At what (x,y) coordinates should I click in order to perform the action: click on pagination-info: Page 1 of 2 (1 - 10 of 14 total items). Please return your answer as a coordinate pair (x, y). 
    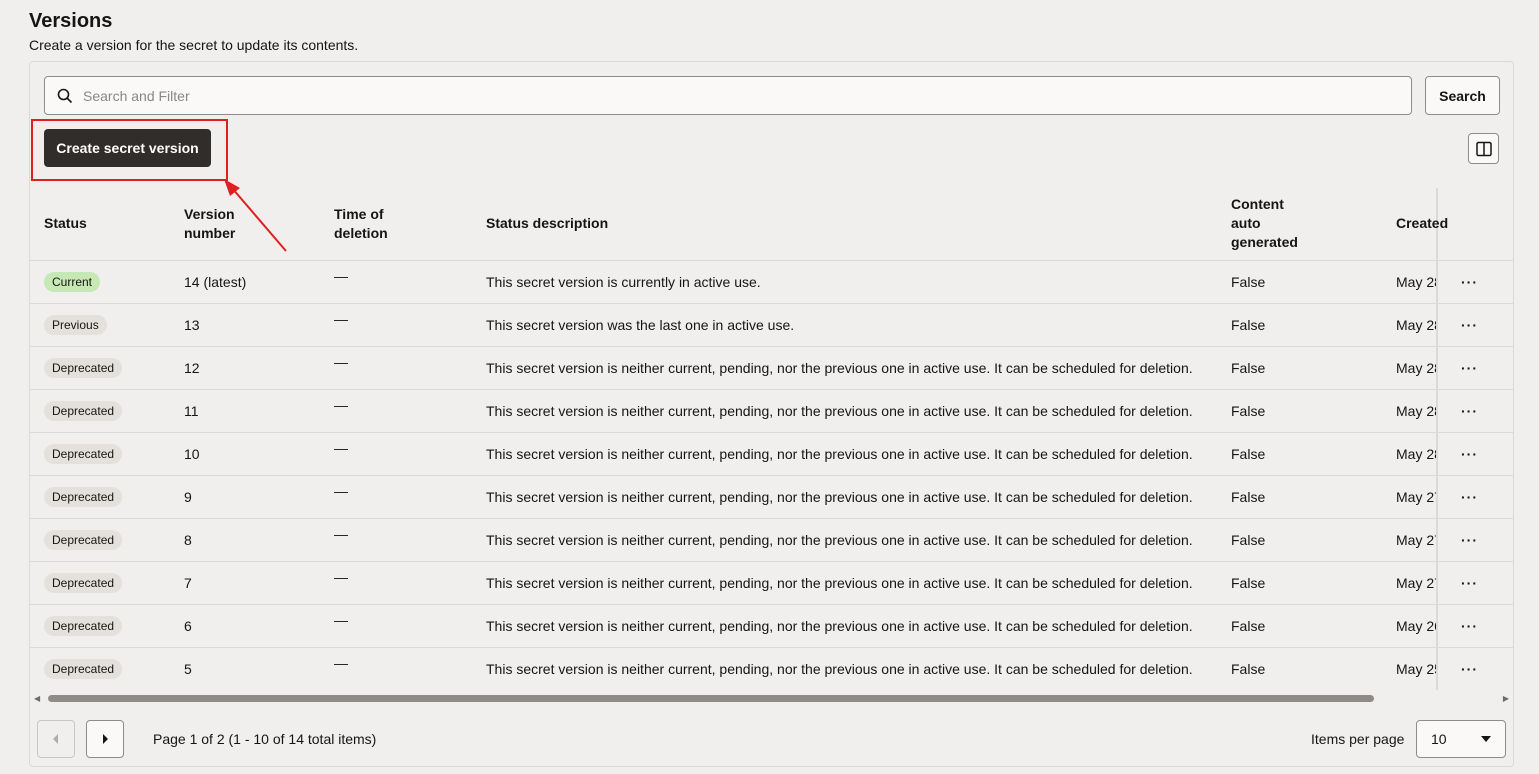
    Looking at the image, I should click on (265, 739).